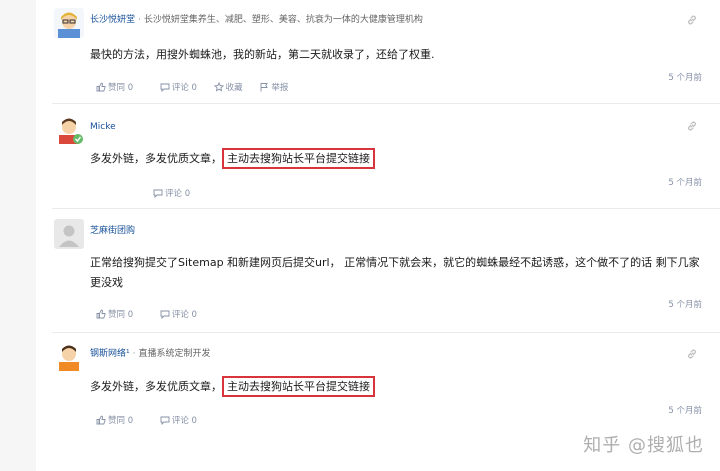 This screenshot has width=720, height=471. What do you see at coordinates (234, 88) in the screenshot?
I see `favorite-label: 收藏` at bounding box center [234, 88].